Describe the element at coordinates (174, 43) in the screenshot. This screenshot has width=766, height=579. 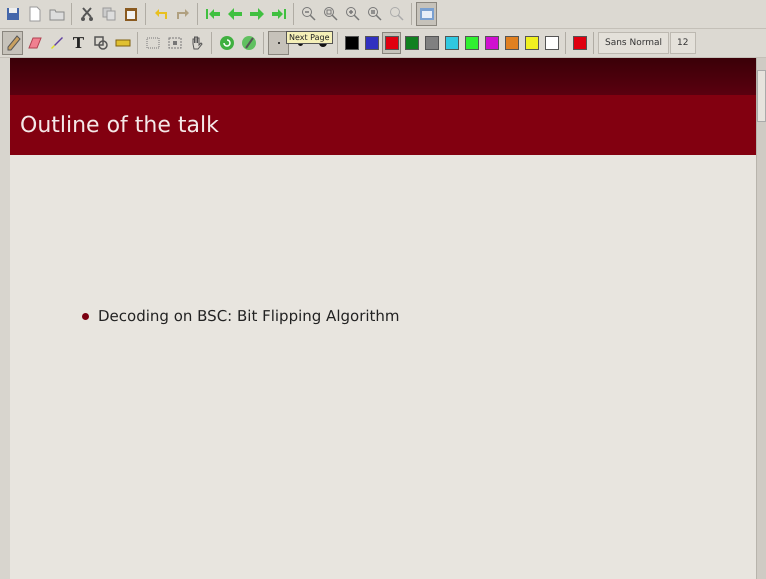
I see `select-rectangle-icon` at that location.